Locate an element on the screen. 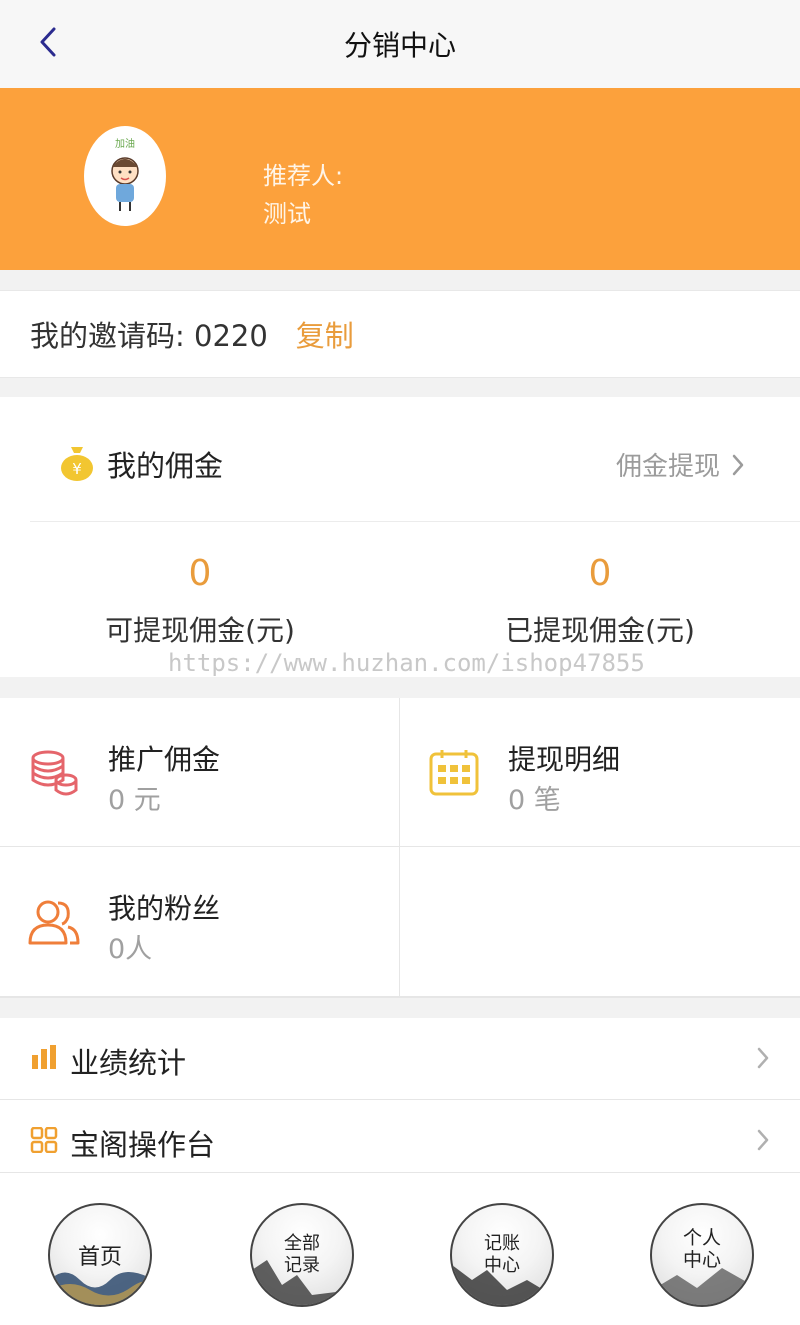  avatar: 加油 is located at coordinates (125, 176).